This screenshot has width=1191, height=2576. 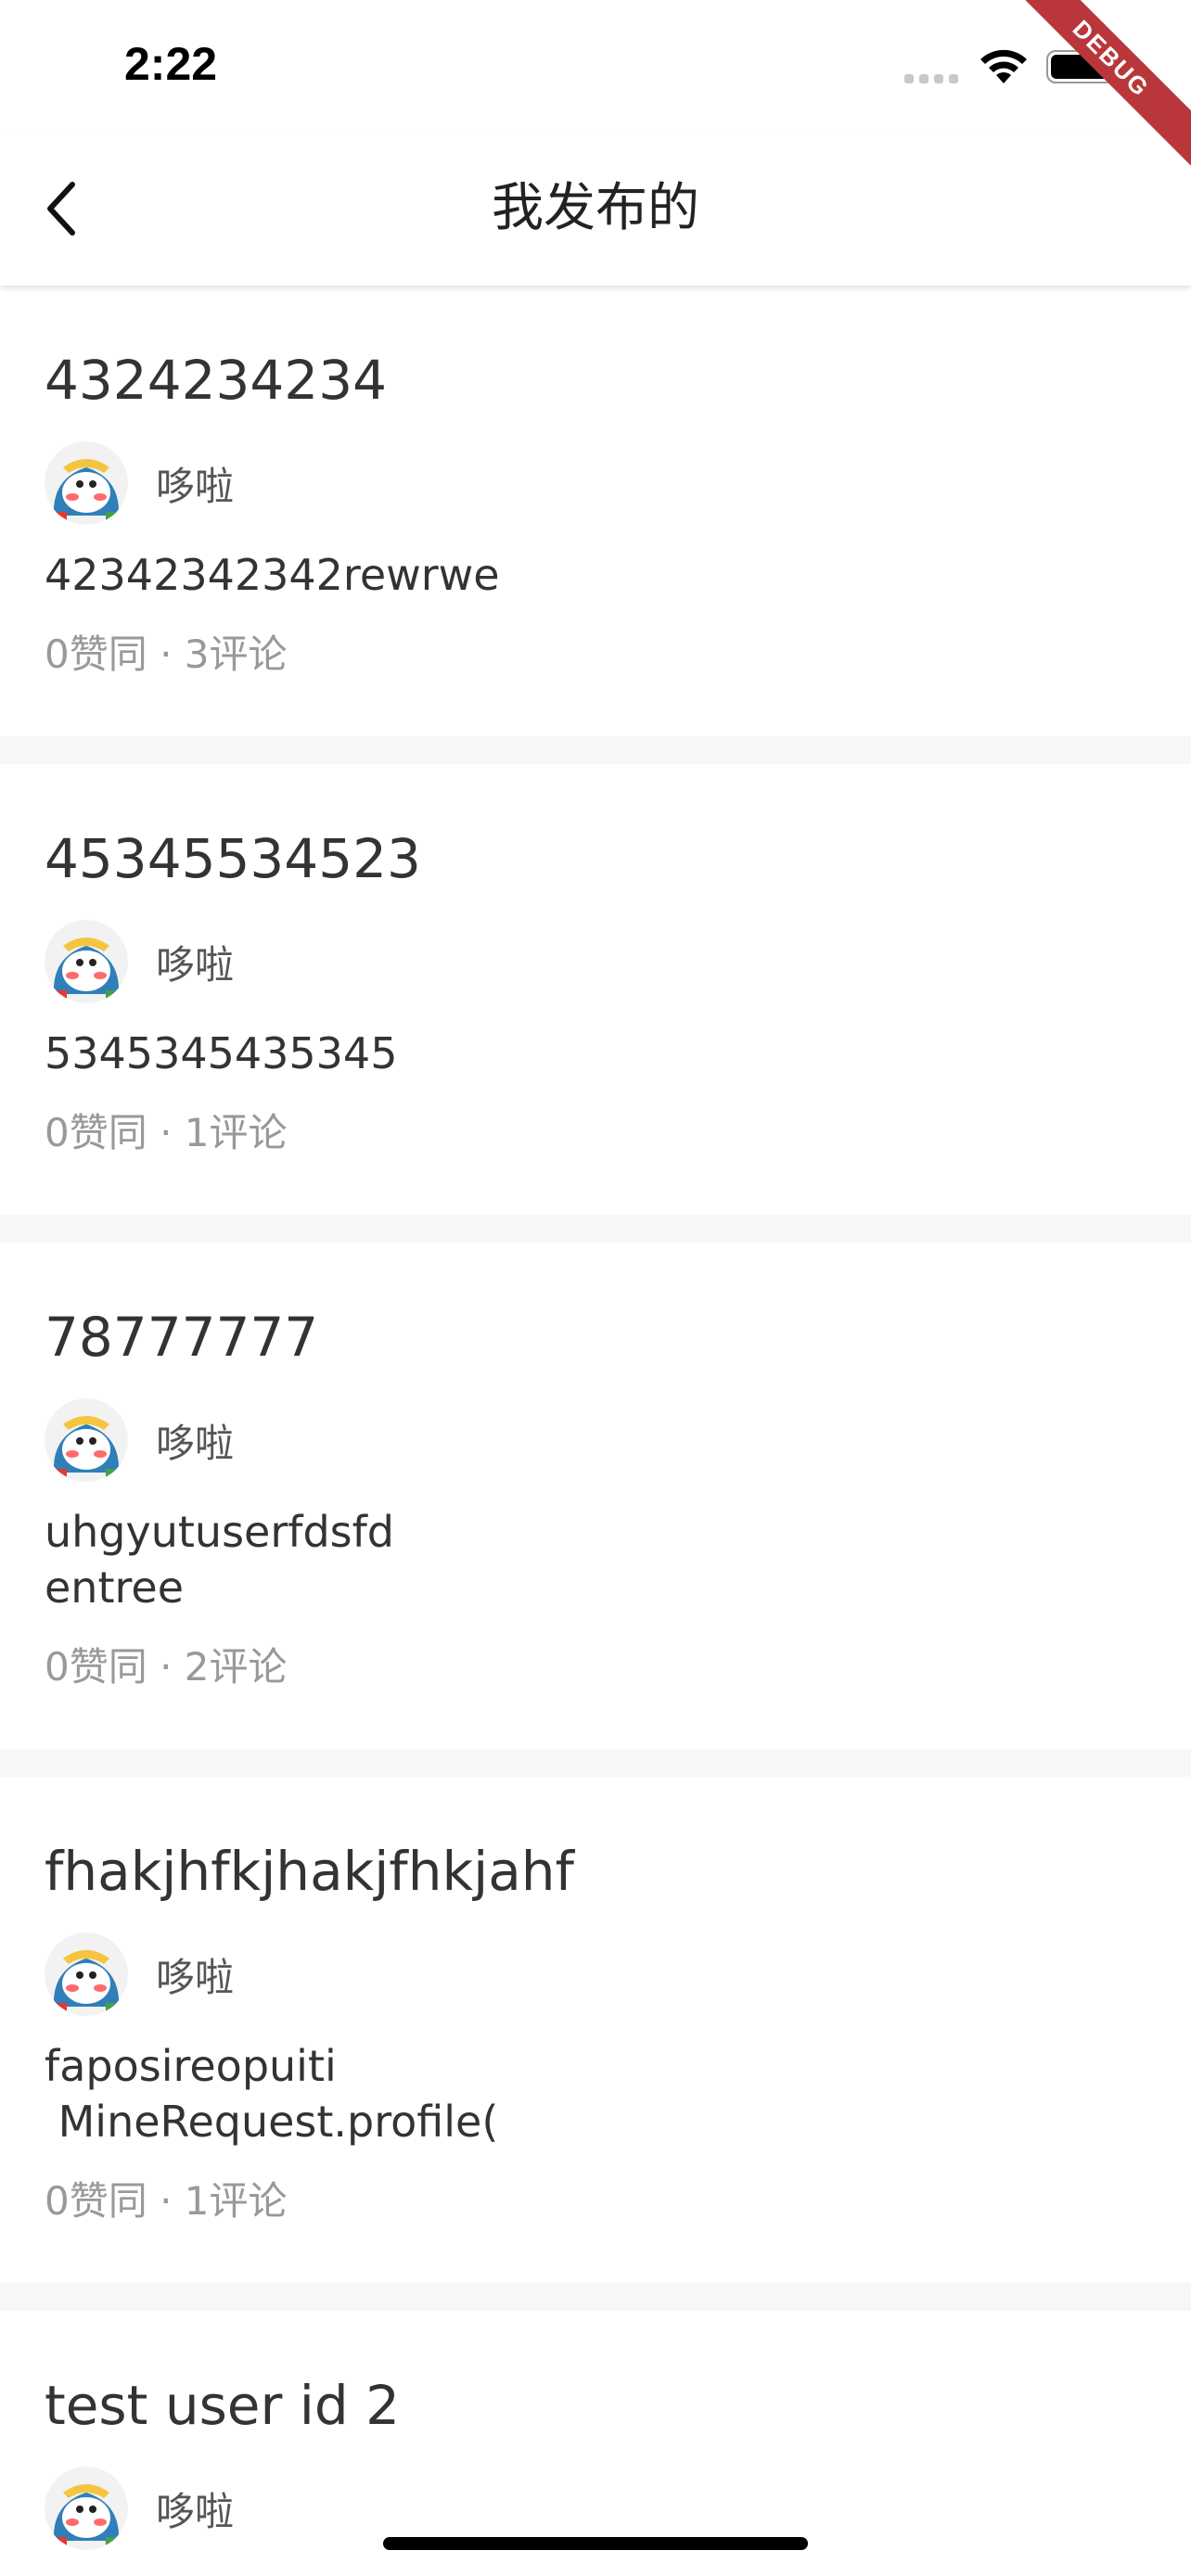 I want to click on post-title: fhakjhfkjhakjfhkjahf, so click(x=309, y=1872).